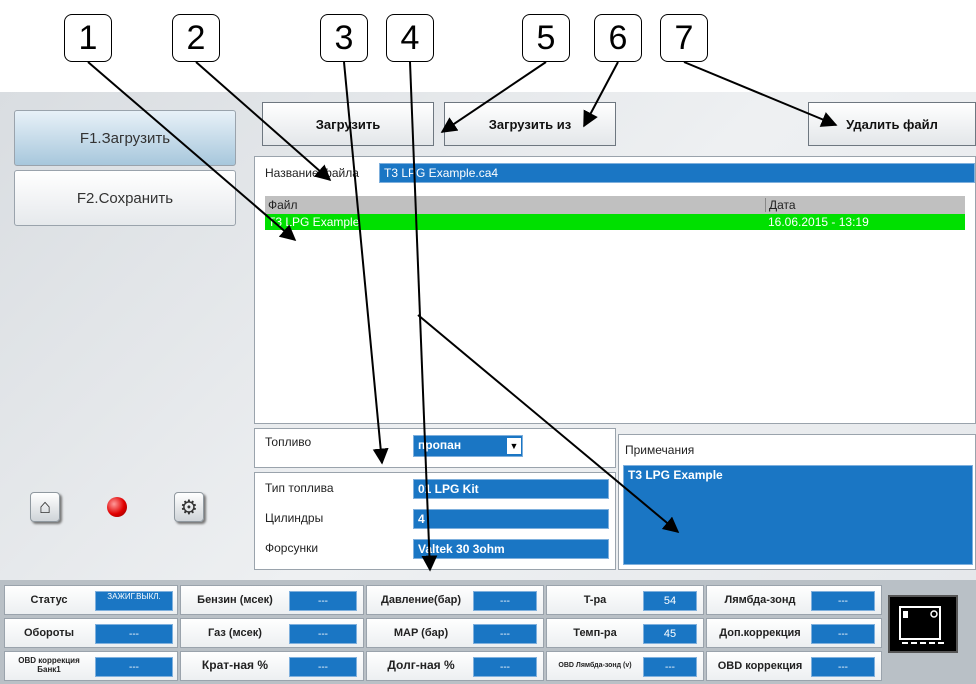 The image size is (976, 684). Describe the element at coordinates (615, 205) in the screenshot. I see `file-table-header: Файл Дата` at that location.